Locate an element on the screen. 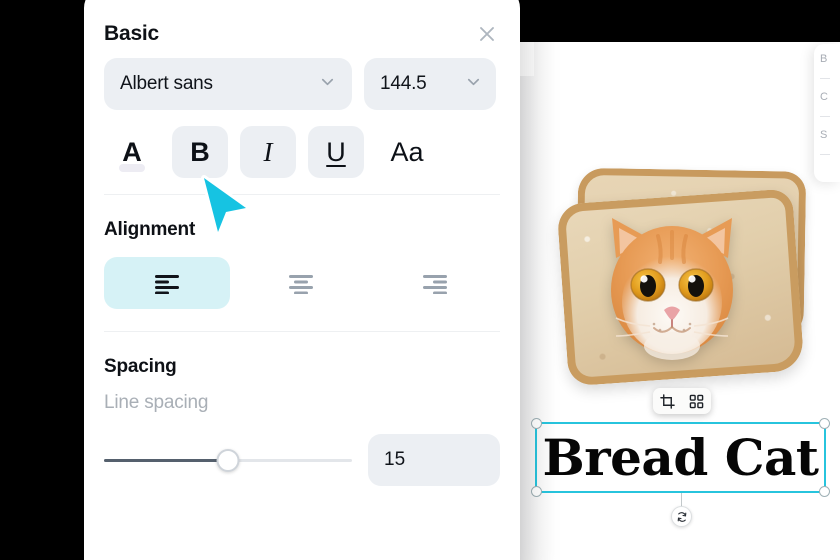 This screenshot has width=840, height=560. crop-icon is located at coordinates (667, 401).